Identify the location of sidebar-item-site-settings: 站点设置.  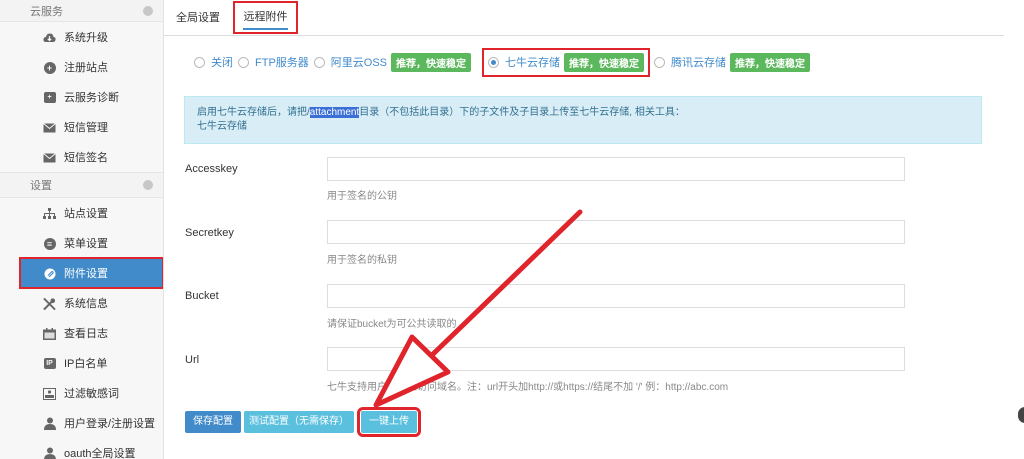
(81, 213).